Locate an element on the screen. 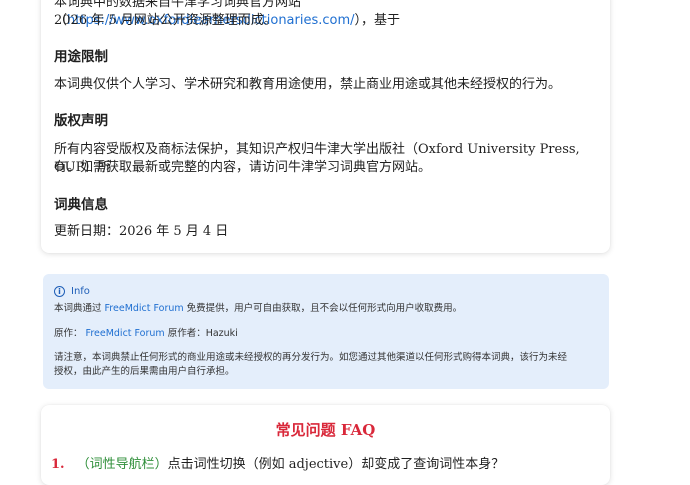  origin-forum-link: FreeMdict Forum is located at coordinates (125, 333).